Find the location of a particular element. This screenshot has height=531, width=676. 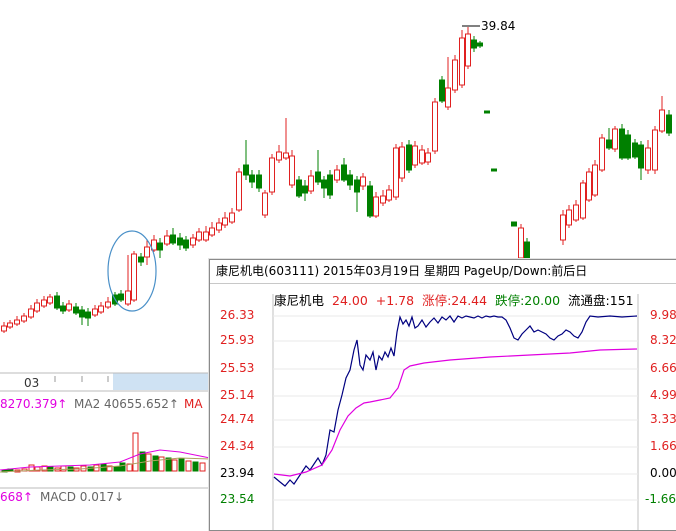

percent-axis-label: 9.98 is located at coordinates (663, 315).